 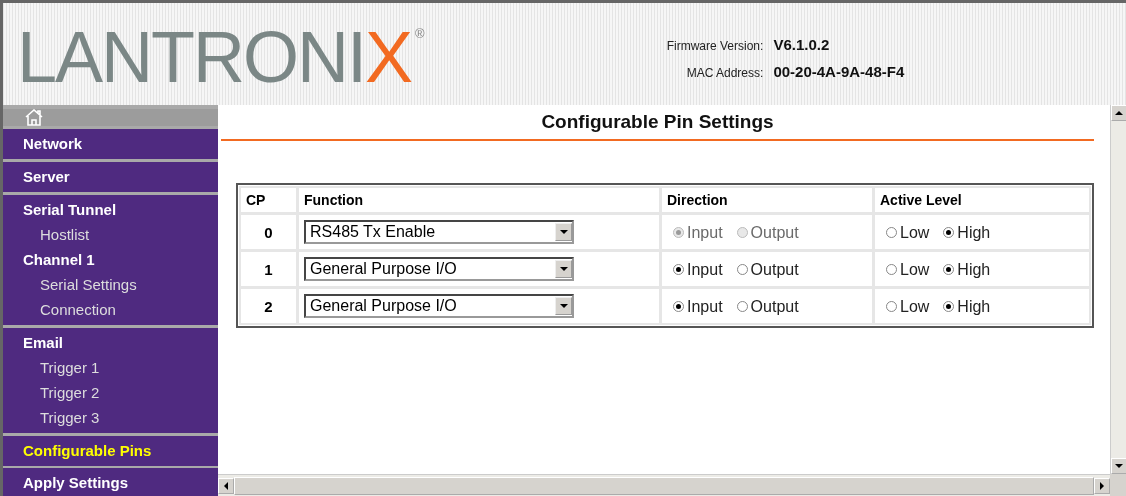 I want to click on function-select: RS485 Tx Enable, so click(x=439, y=232).